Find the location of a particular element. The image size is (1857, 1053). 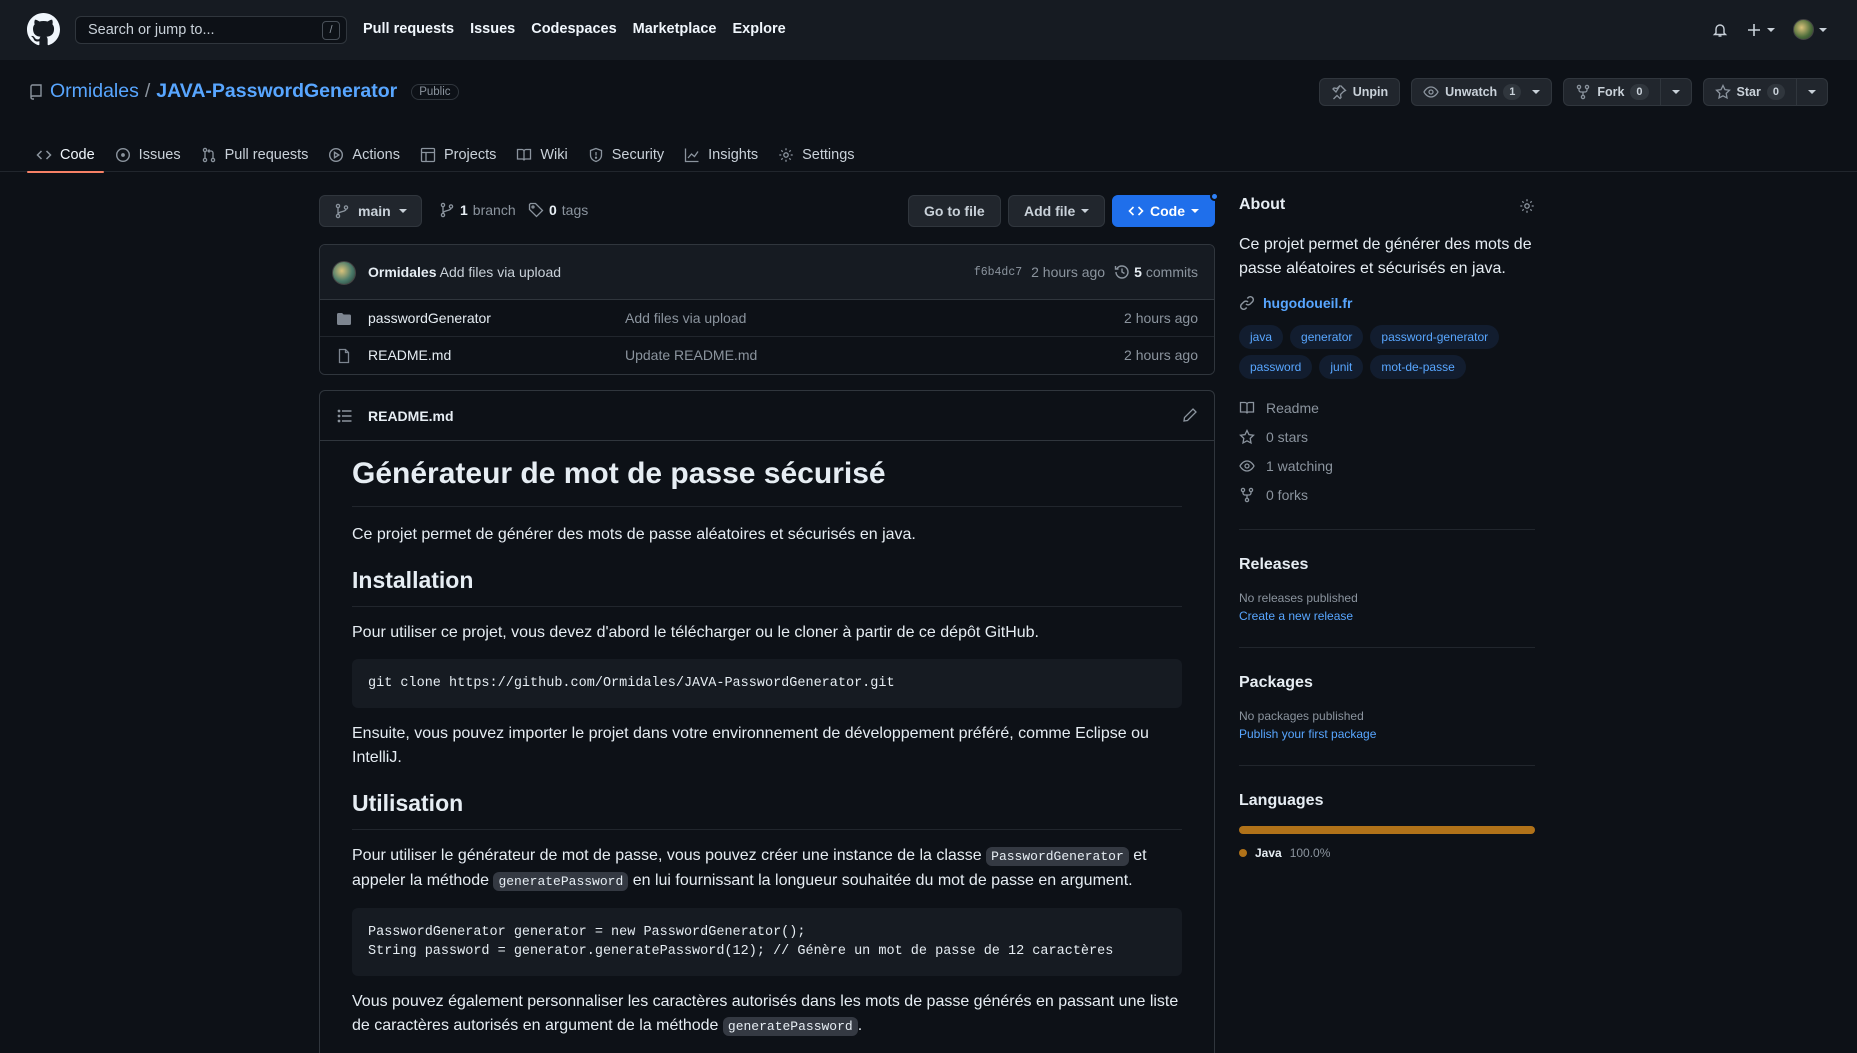

languages-section: Languages Java 100.0% is located at coordinates (1387, 826).